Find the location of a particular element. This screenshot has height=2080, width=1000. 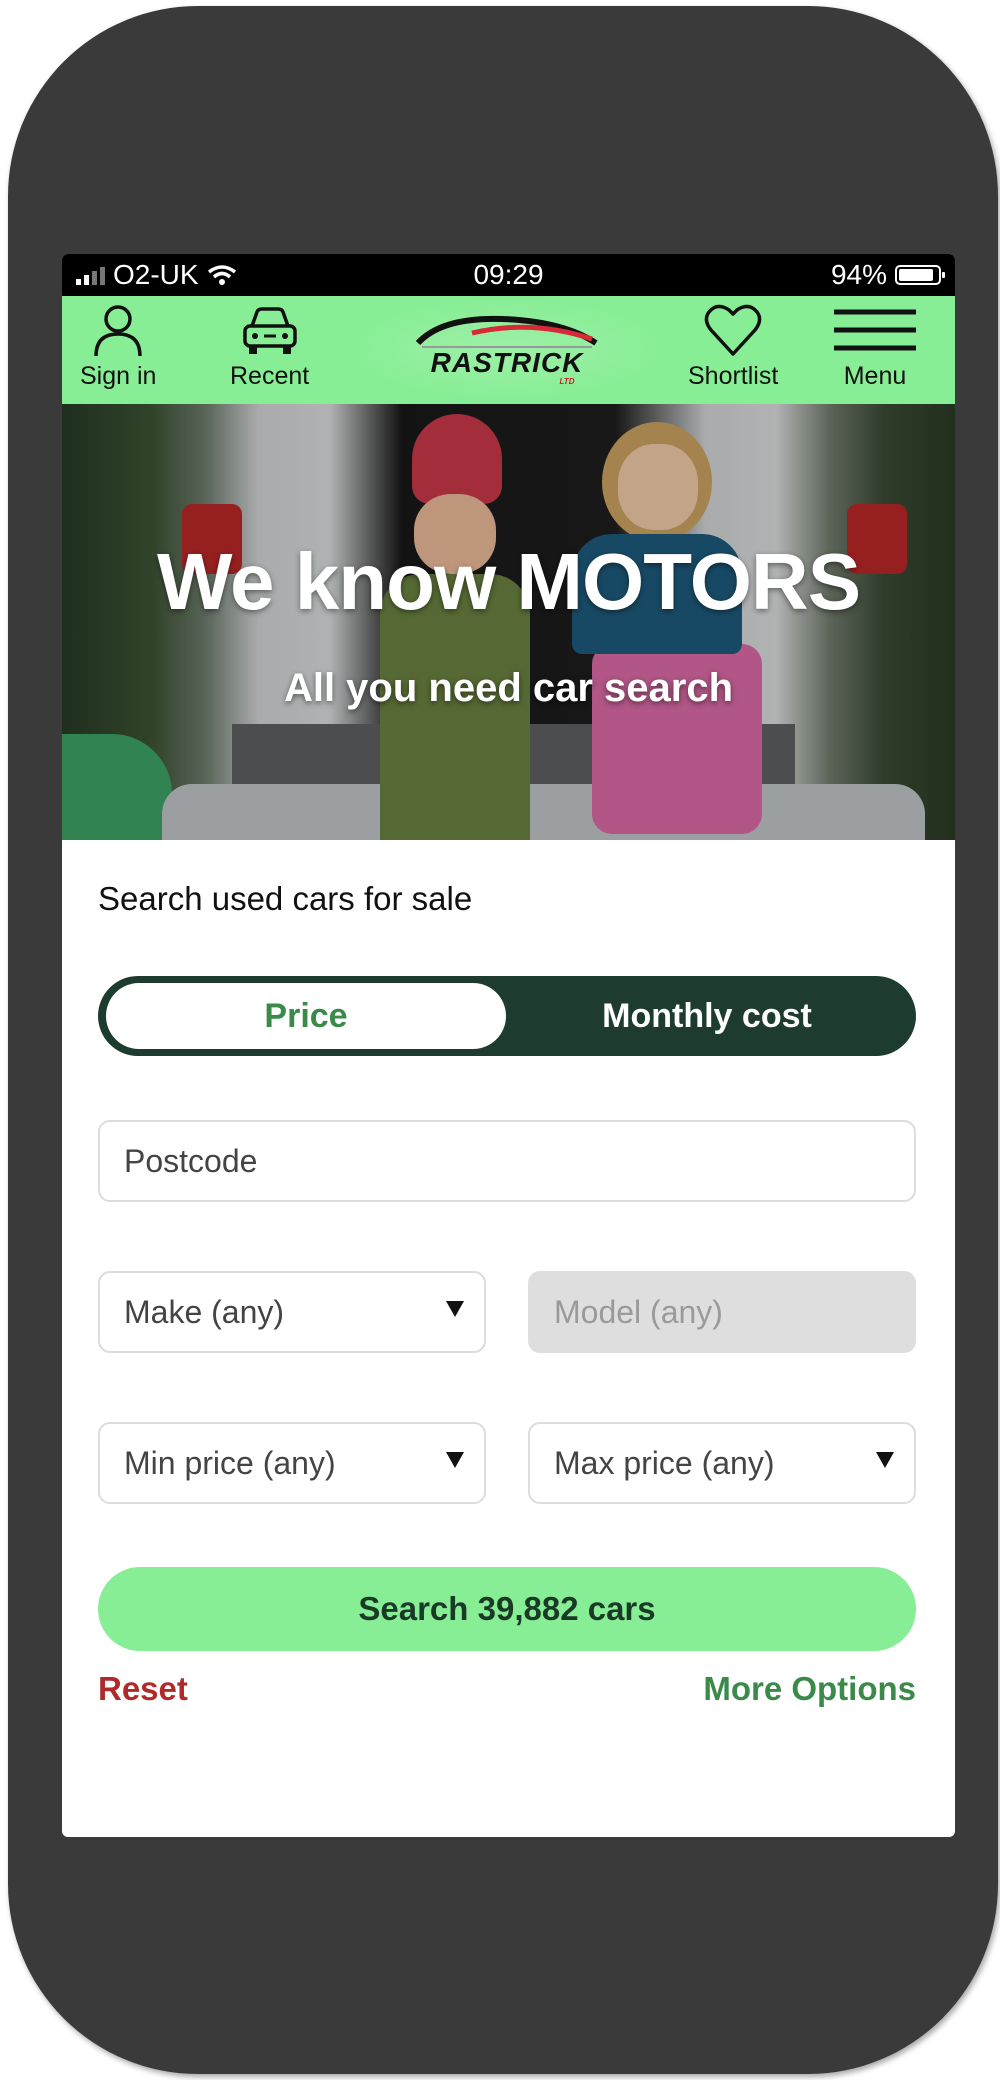

menu-button: Menu is located at coordinates (875, 346).